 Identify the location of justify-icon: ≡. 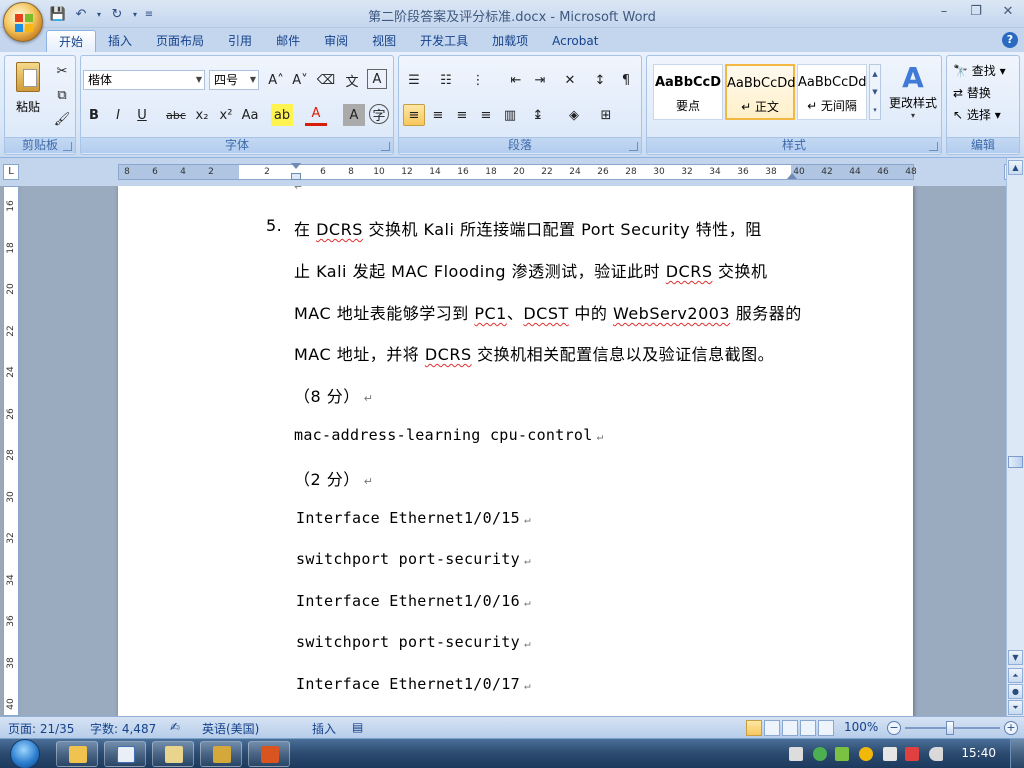
(486, 115).